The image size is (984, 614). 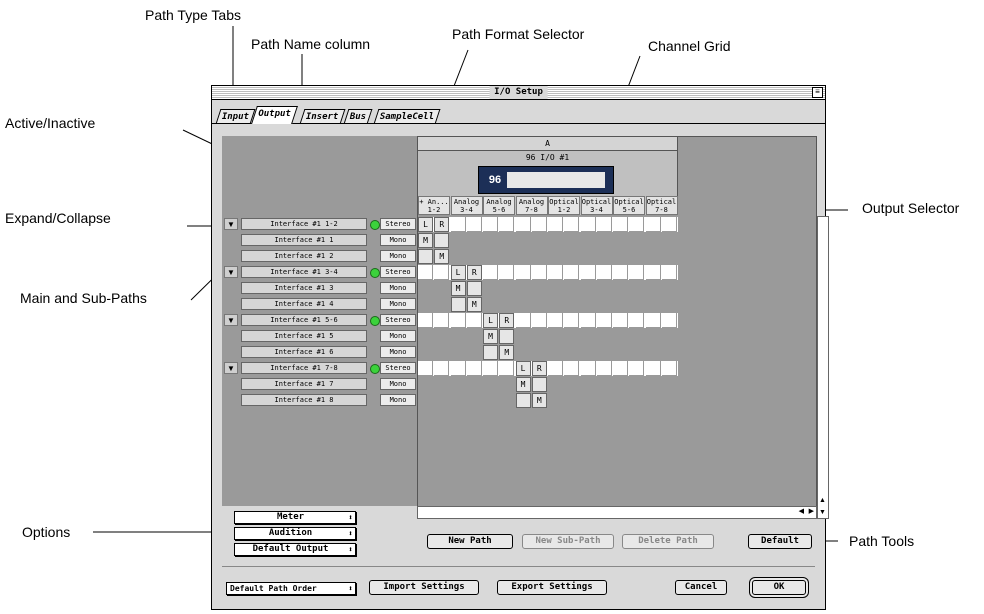 I want to click on audition-popup: Audition ⬍, so click(x=295, y=533).